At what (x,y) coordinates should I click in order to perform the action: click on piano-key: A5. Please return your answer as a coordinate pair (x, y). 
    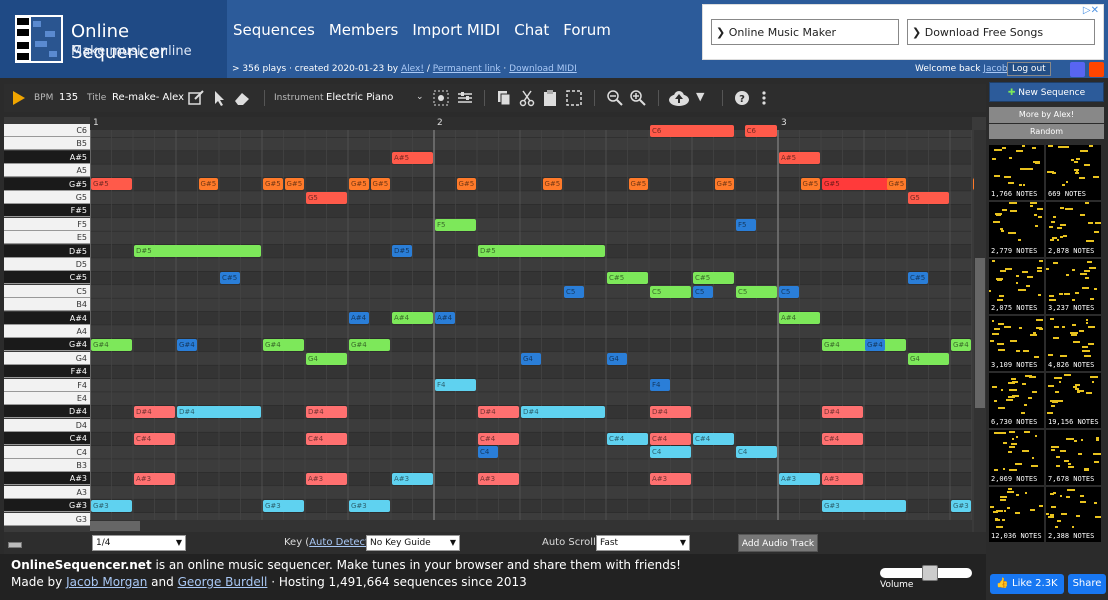
    Looking at the image, I should click on (47, 171).